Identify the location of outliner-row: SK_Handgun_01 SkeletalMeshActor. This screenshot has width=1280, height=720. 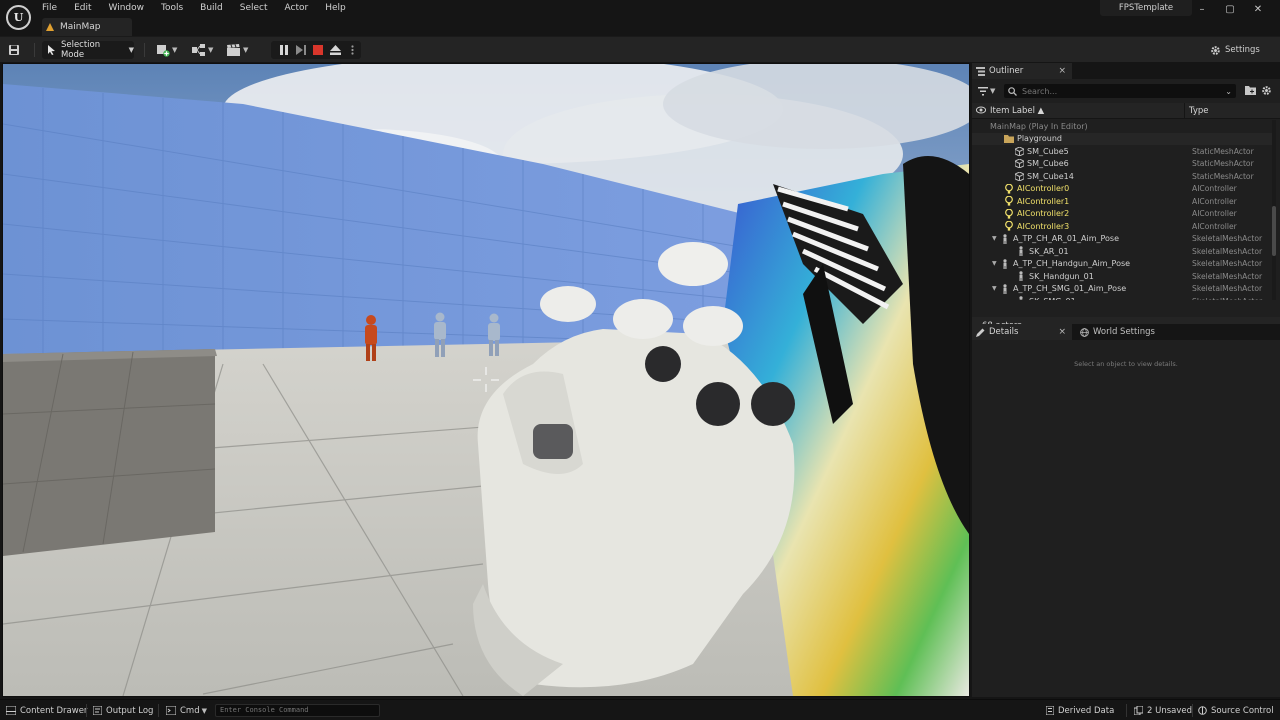
(1122, 276).